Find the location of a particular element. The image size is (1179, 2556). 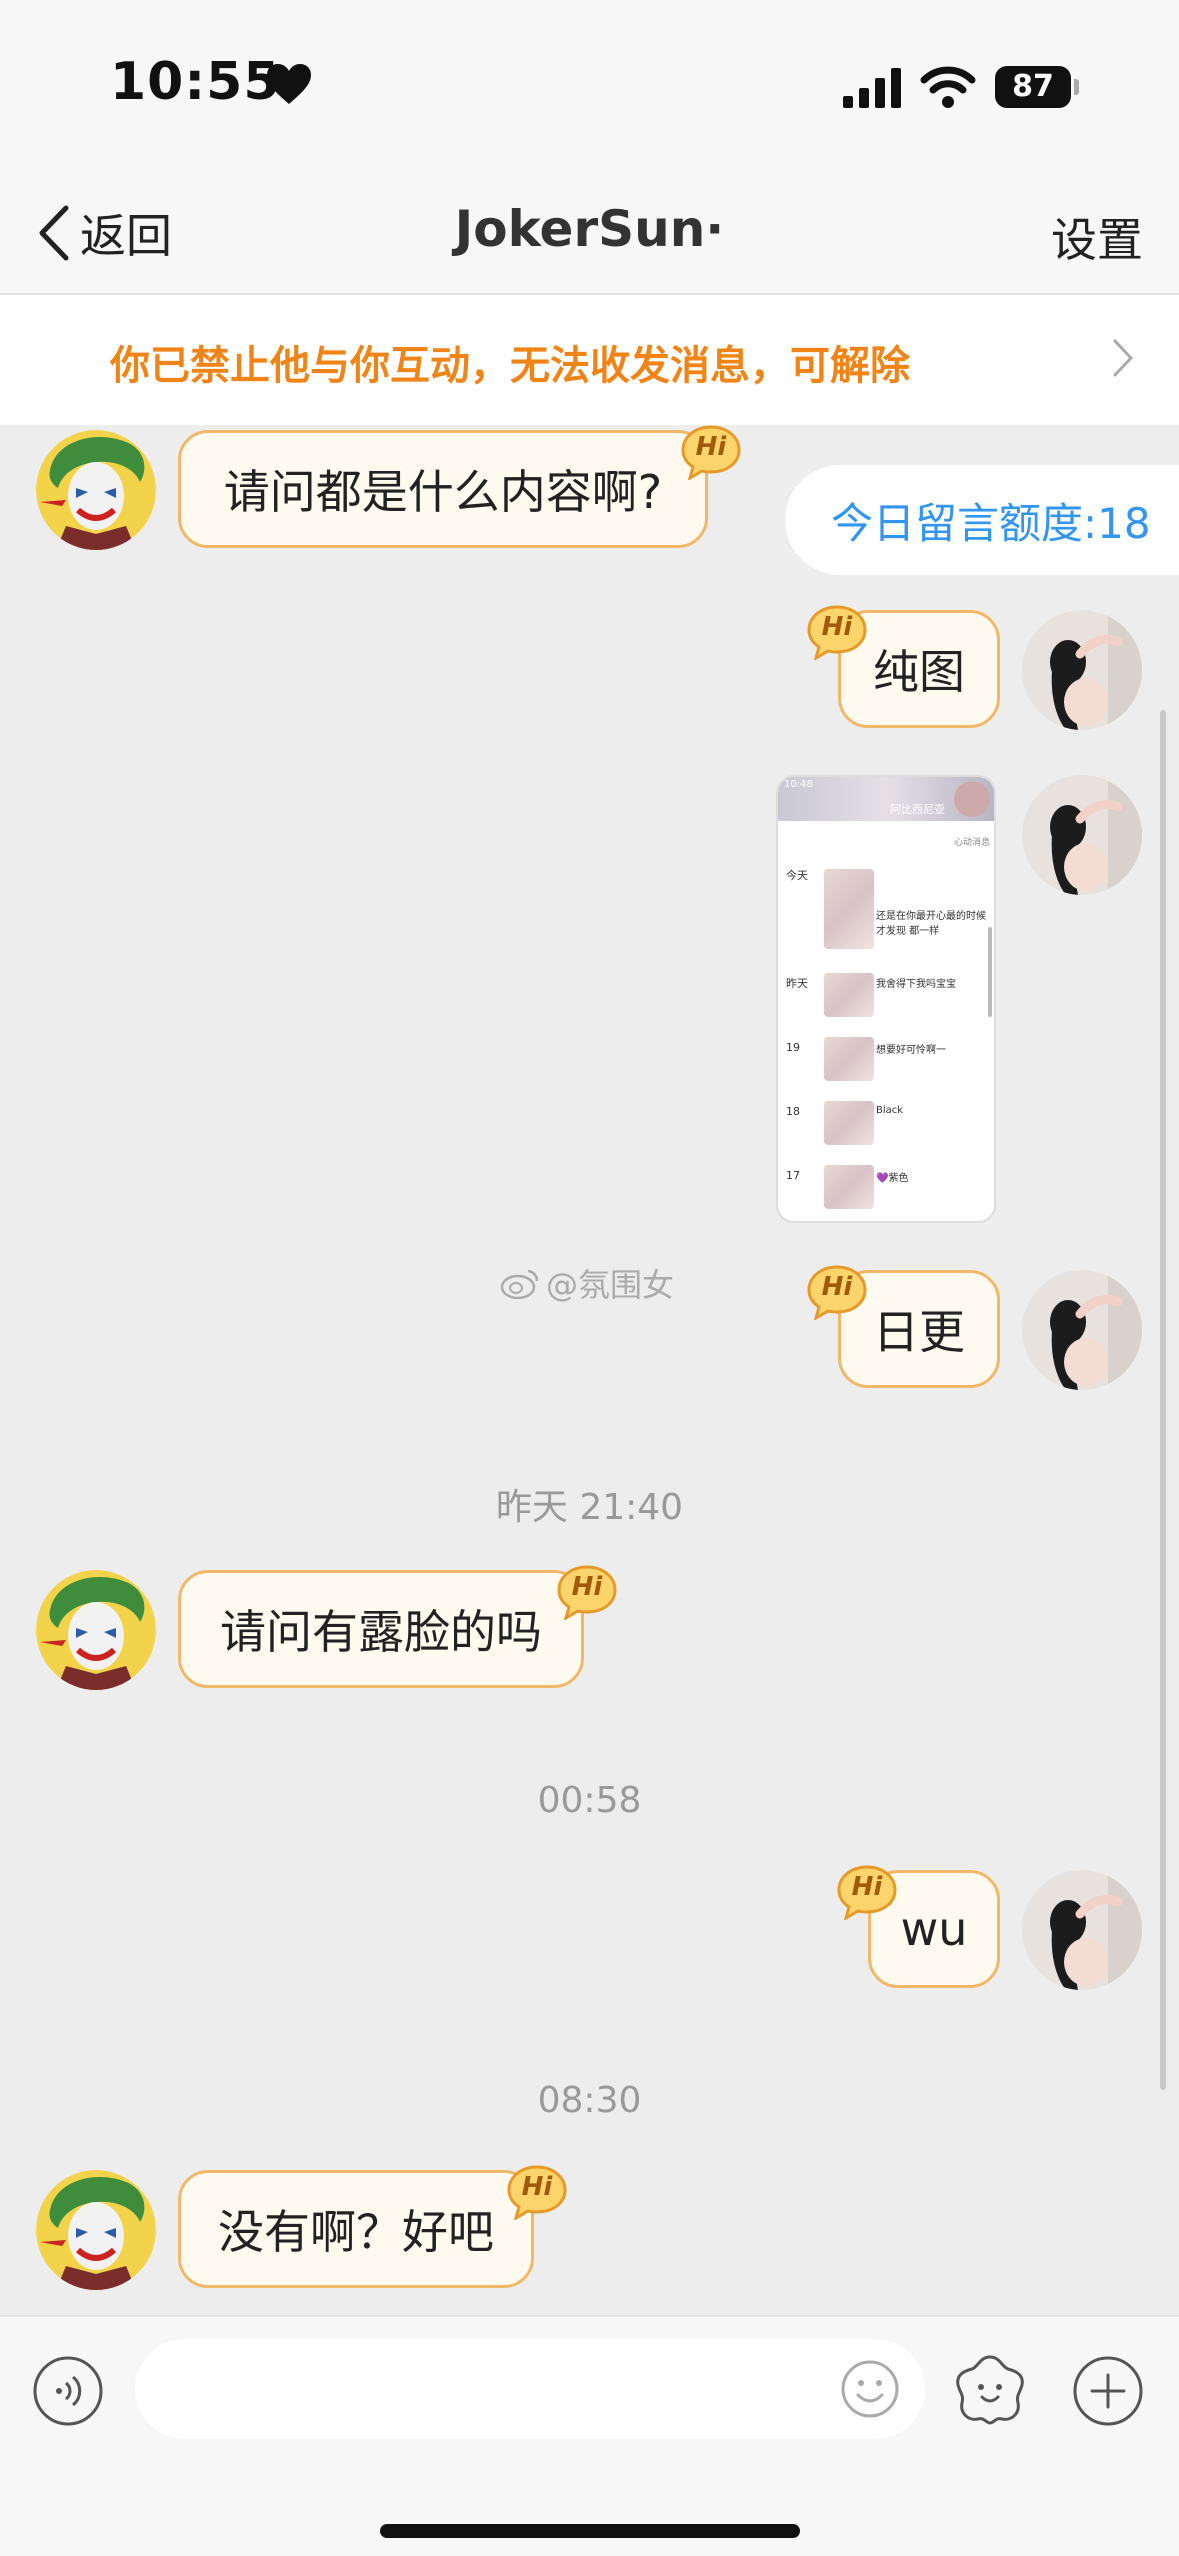

signal-icon is located at coordinates (872, 88).